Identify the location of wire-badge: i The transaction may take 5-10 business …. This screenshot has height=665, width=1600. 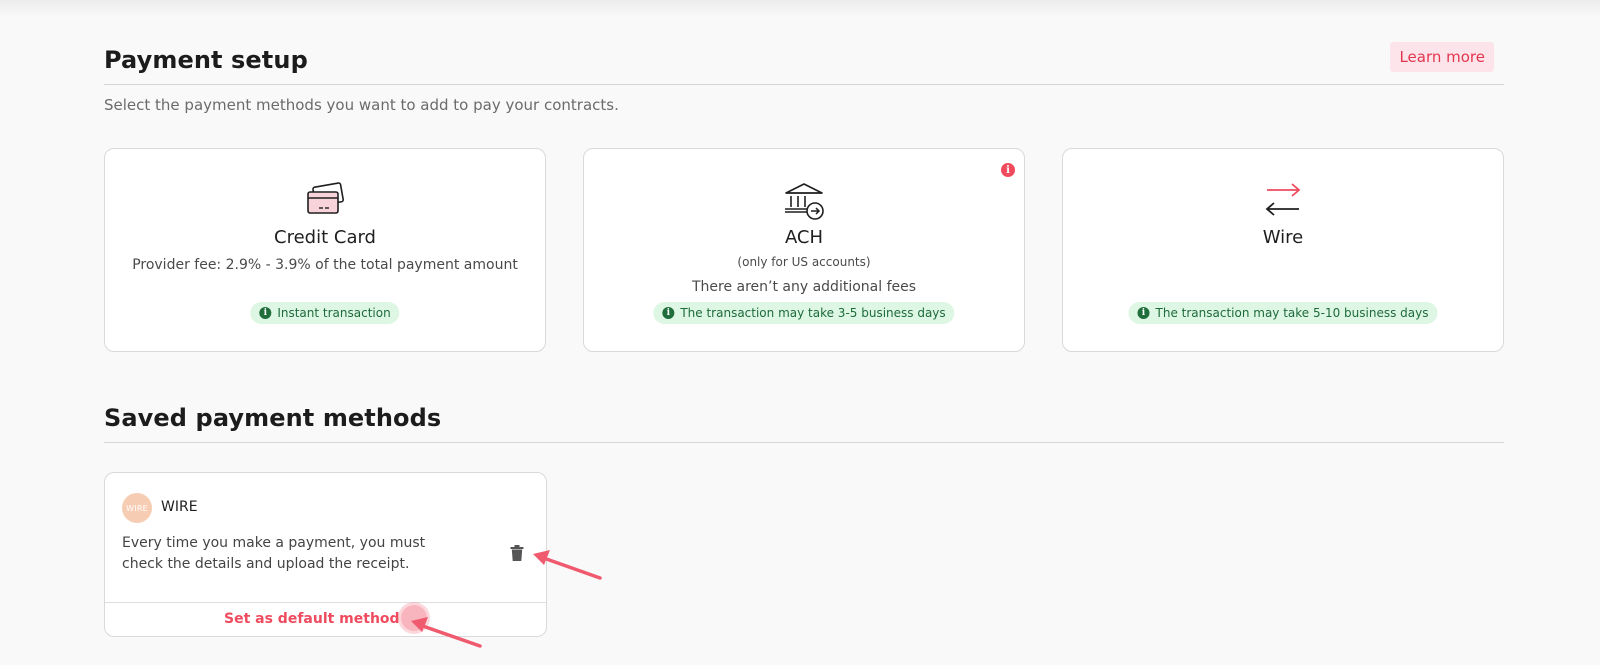
(1283, 312).